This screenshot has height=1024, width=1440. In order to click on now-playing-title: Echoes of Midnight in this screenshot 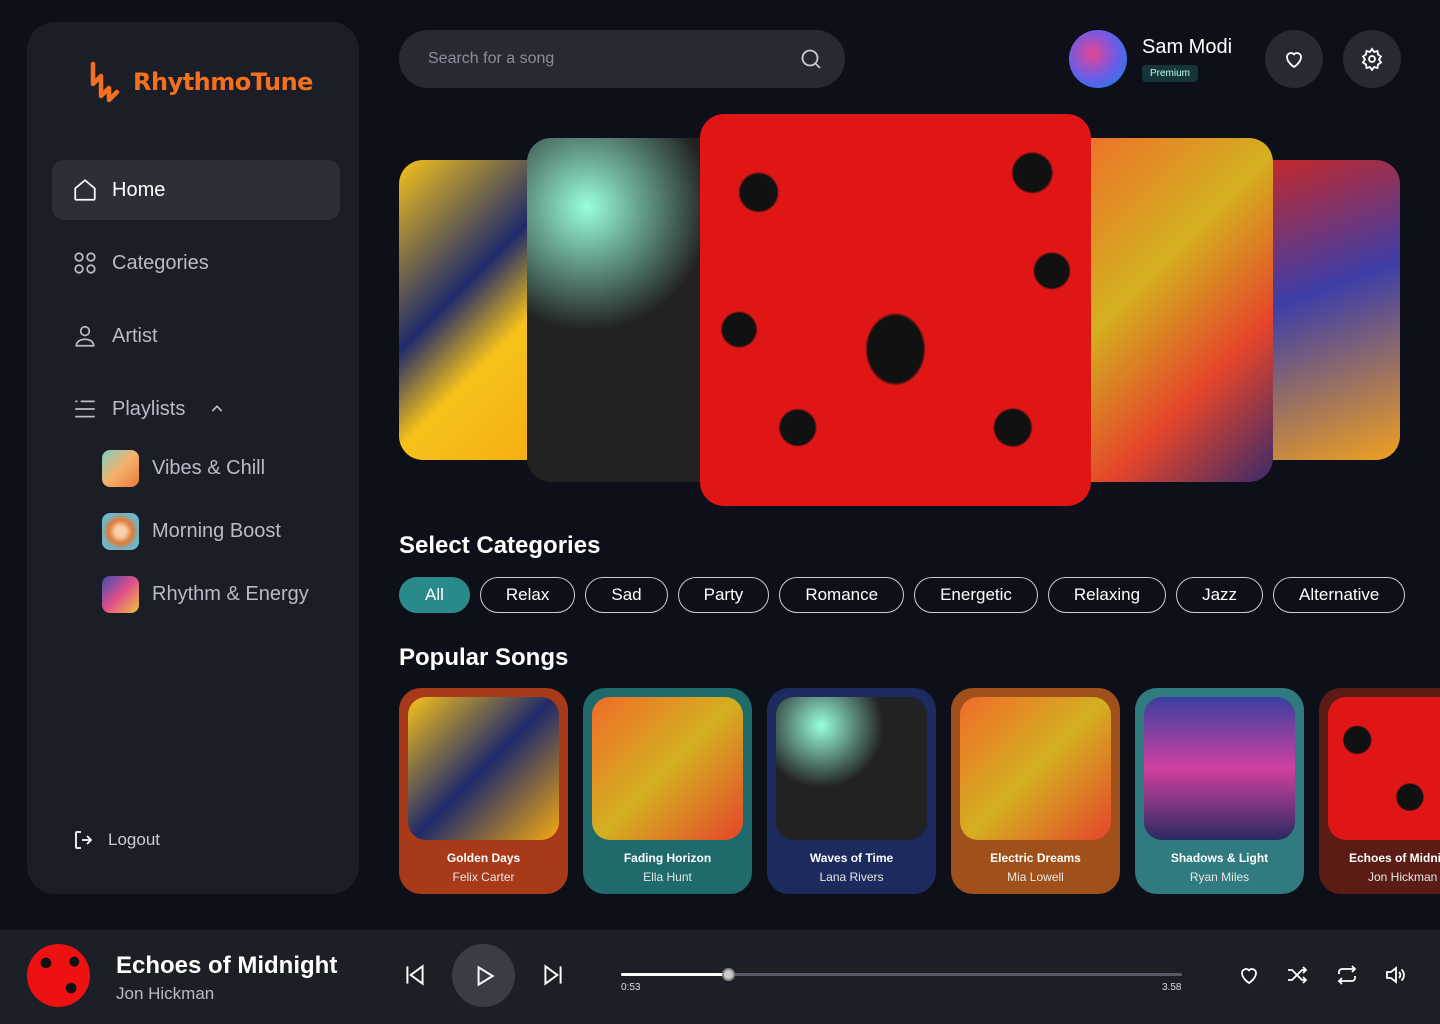, I will do `click(227, 965)`.